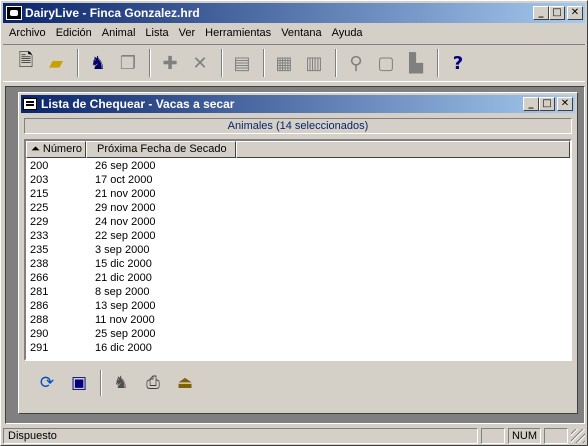 This screenshot has width=588, height=446. Describe the element at coordinates (170, 63) in the screenshot. I see `add-icon: ✚` at that location.